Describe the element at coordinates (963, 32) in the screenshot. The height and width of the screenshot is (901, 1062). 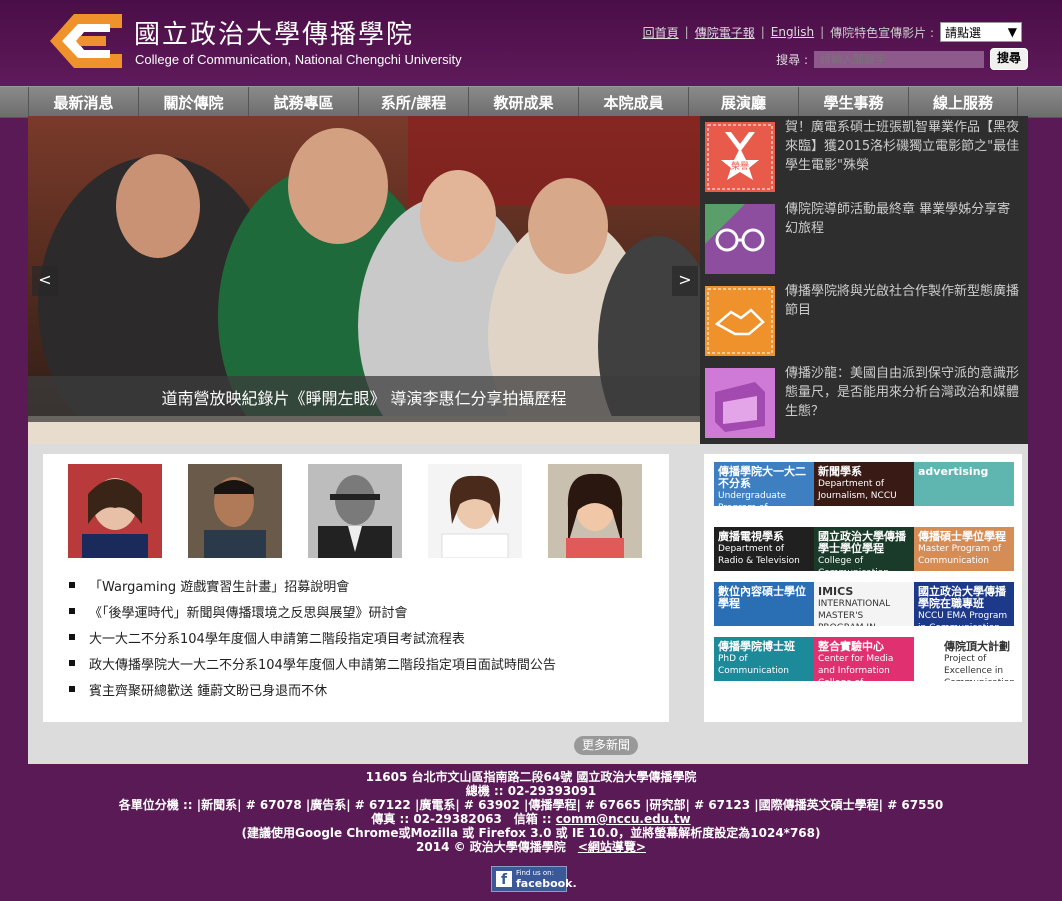
I see `video-select-value: 請點選` at that location.